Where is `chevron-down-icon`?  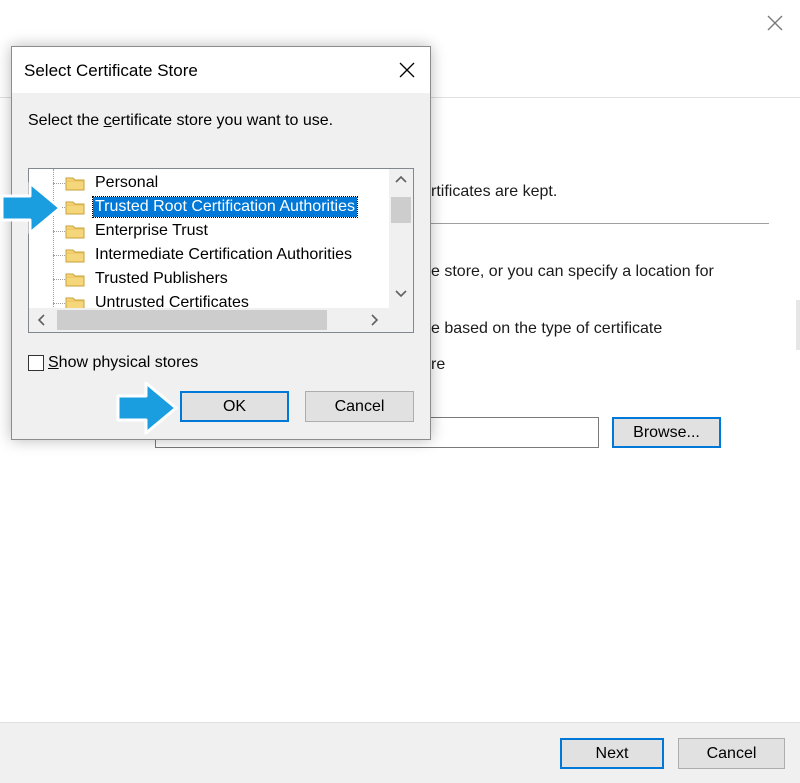
chevron-down-icon is located at coordinates (401, 294).